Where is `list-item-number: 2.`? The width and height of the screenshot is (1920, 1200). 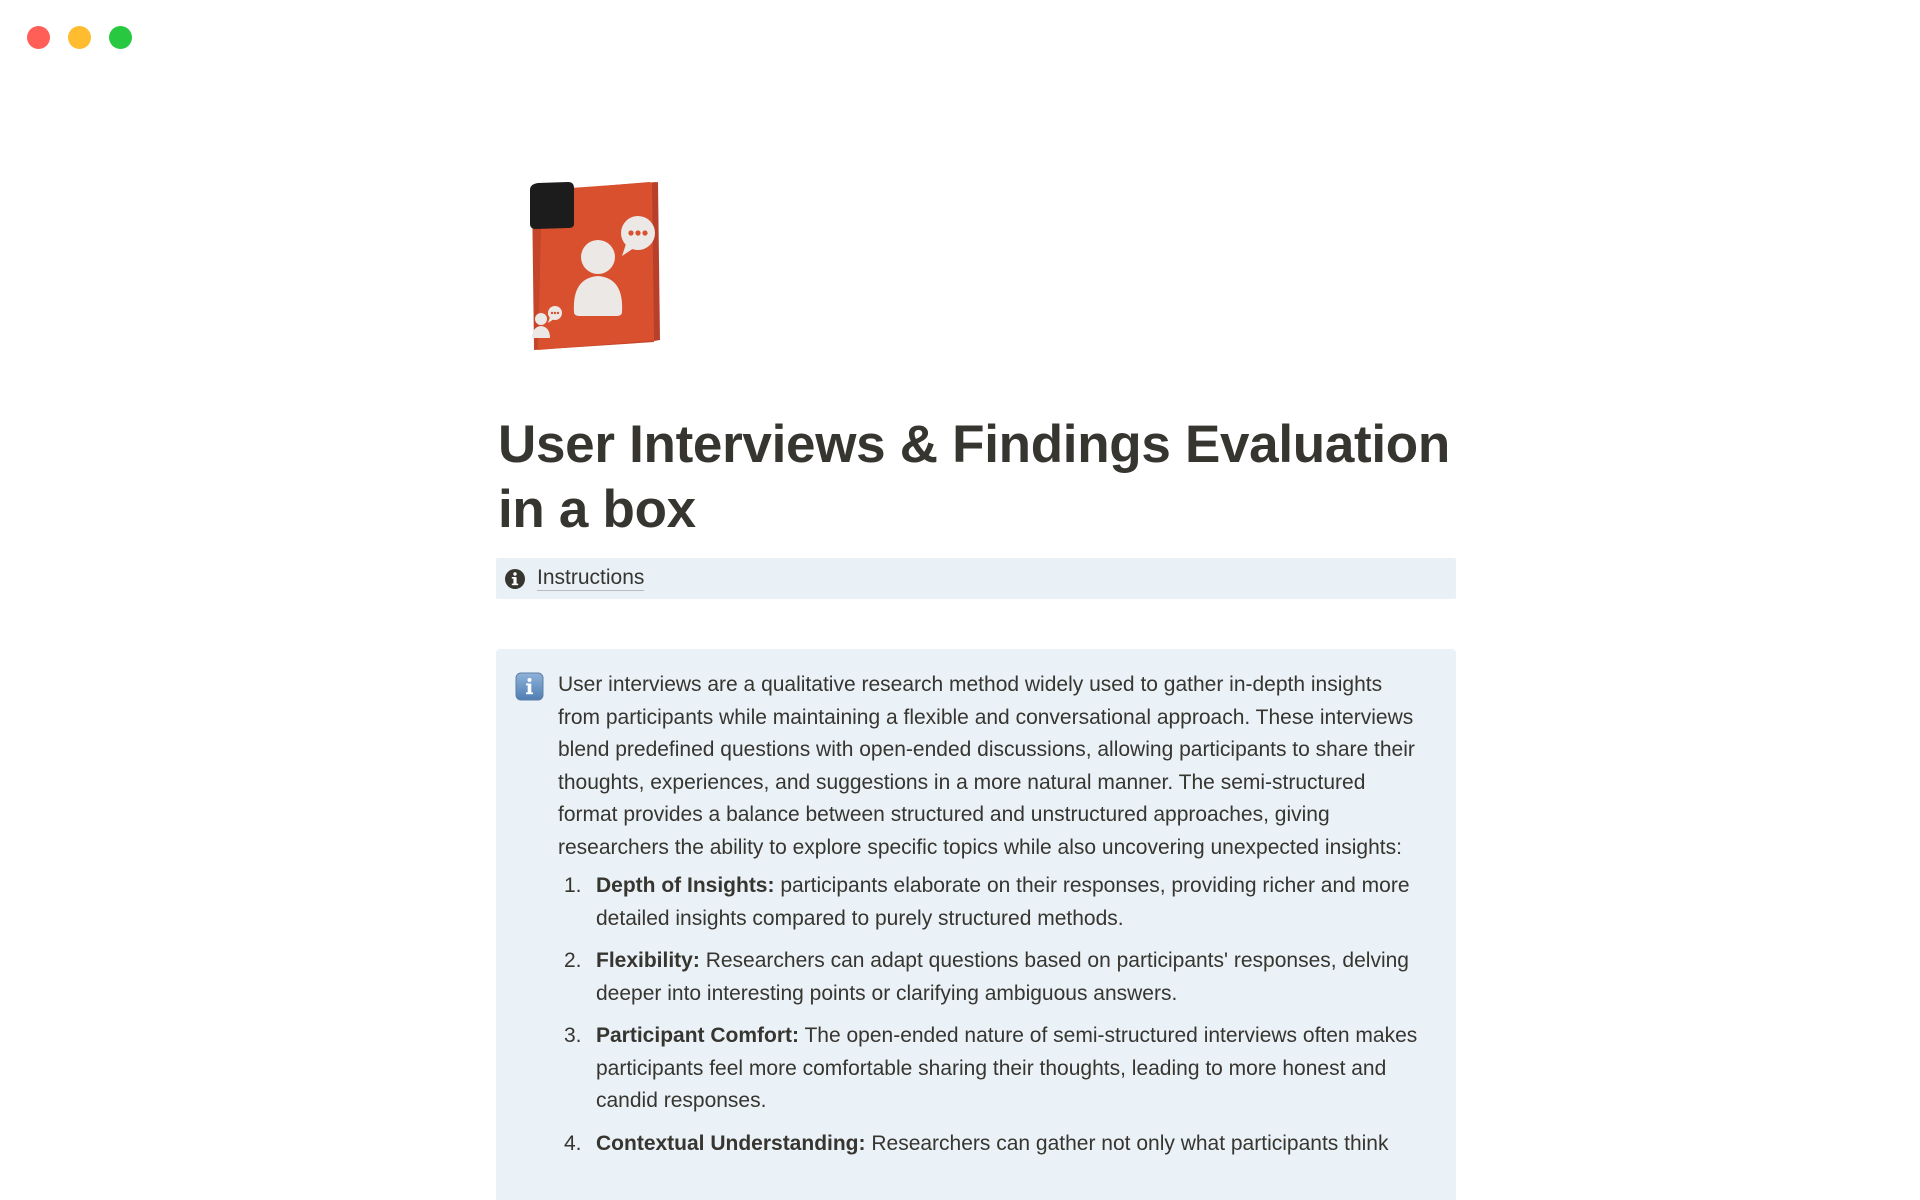 list-item-number: 2. is located at coordinates (573, 960).